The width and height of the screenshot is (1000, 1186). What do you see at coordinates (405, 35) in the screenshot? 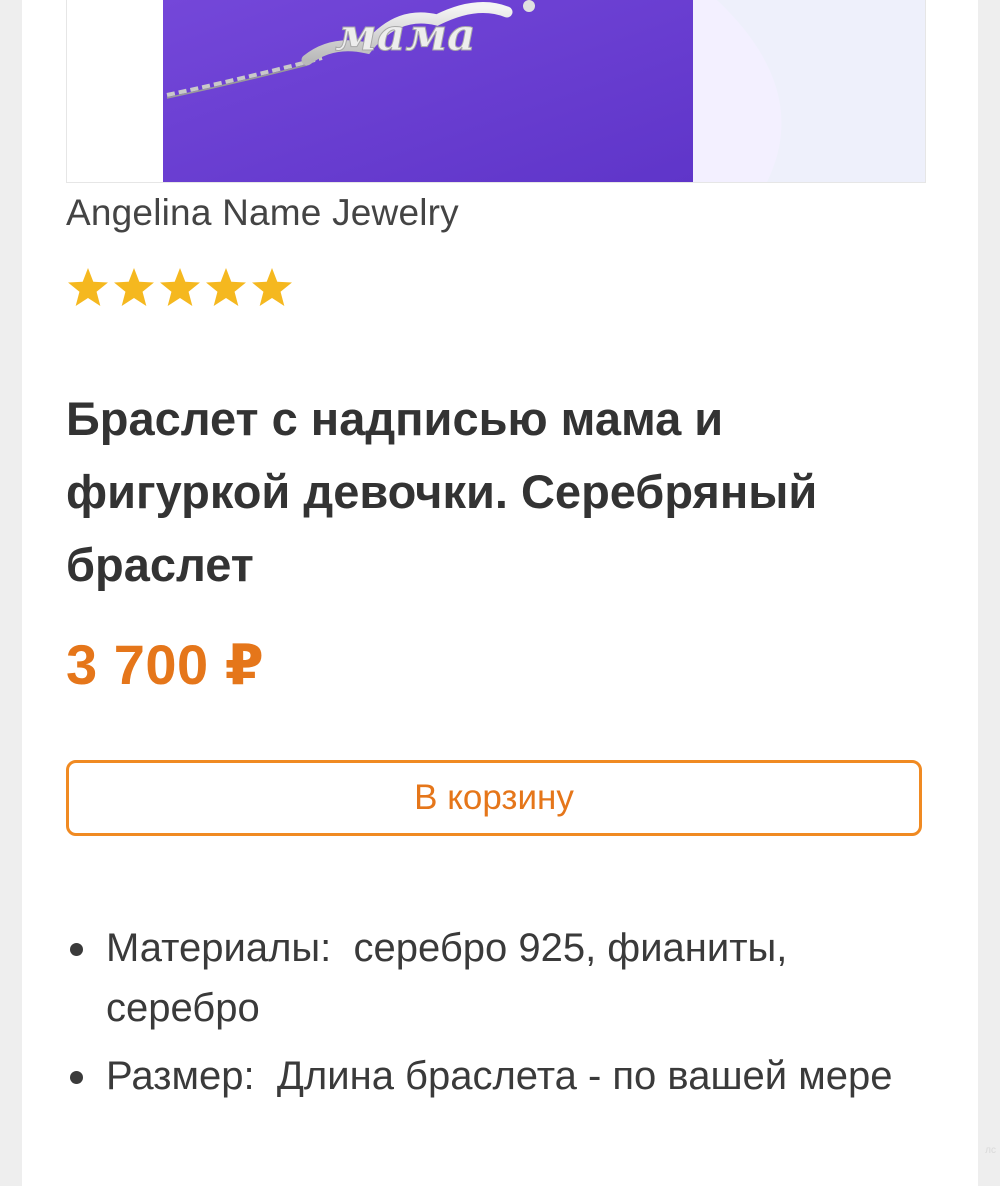
I see `pendant-inscription: мама` at bounding box center [405, 35].